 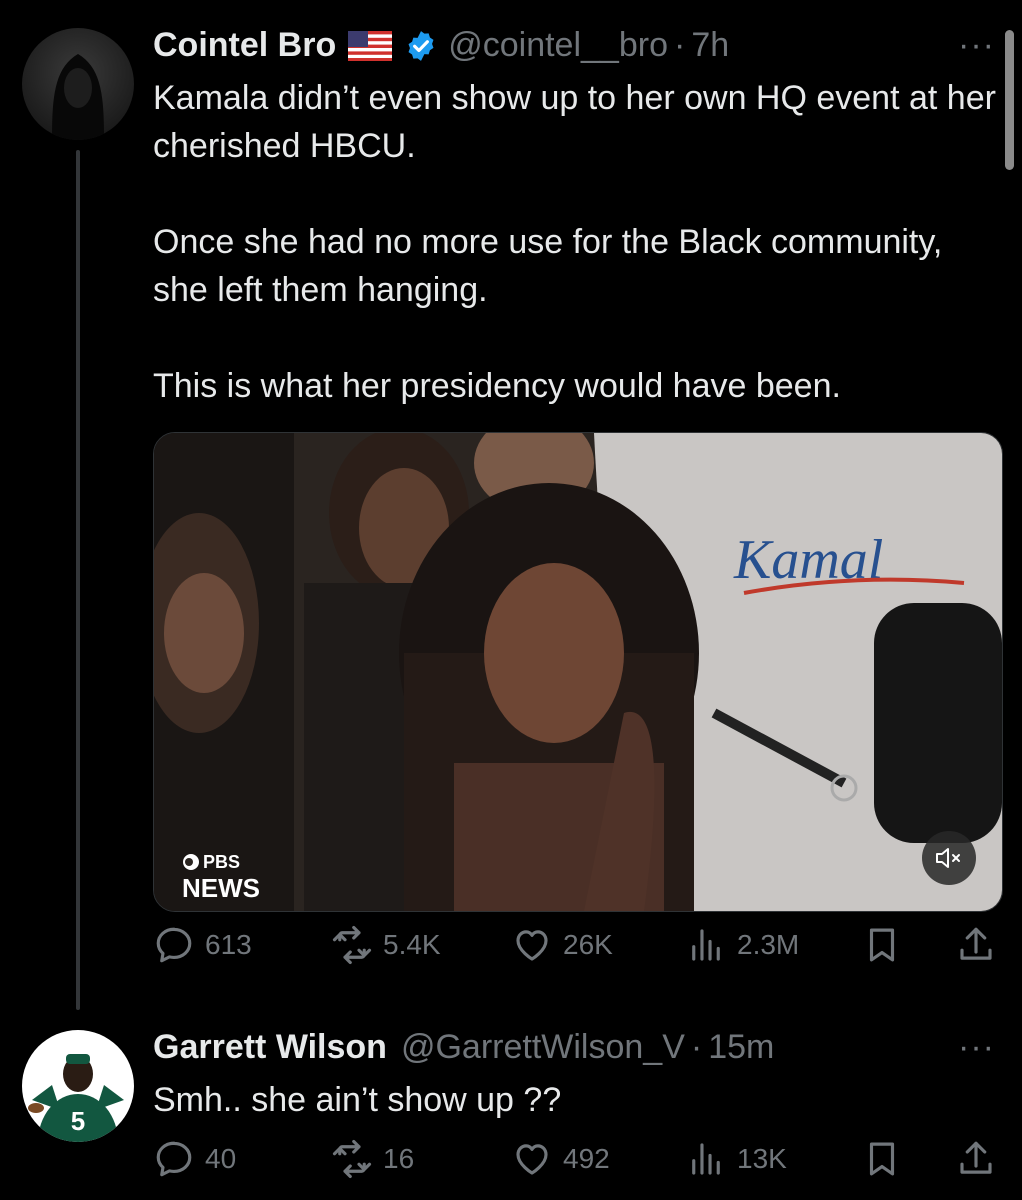 What do you see at coordinates (244, 45) in the screenshot?
I see `author-name: Cointel Bro` at bounding box center [244, 45].